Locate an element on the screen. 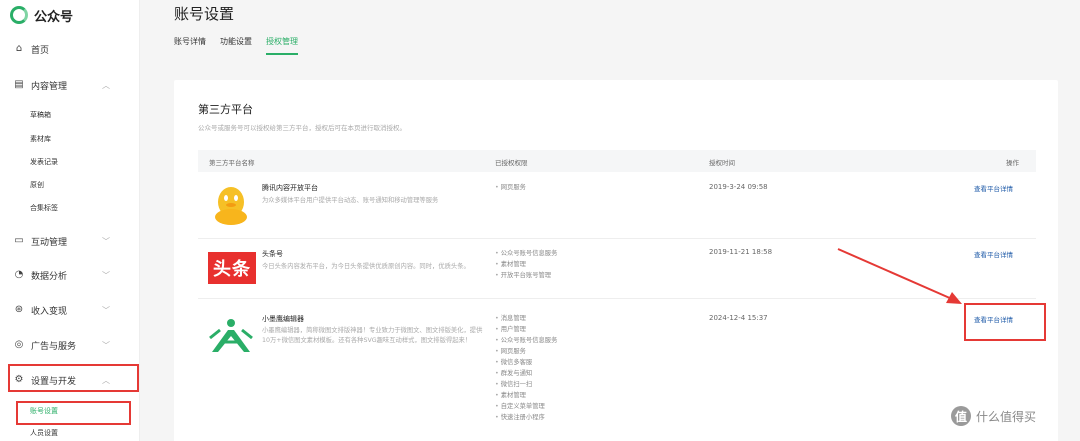  tab-bar: 账号详情 功能设置 授权管理 is located at coordinates (236, 45).